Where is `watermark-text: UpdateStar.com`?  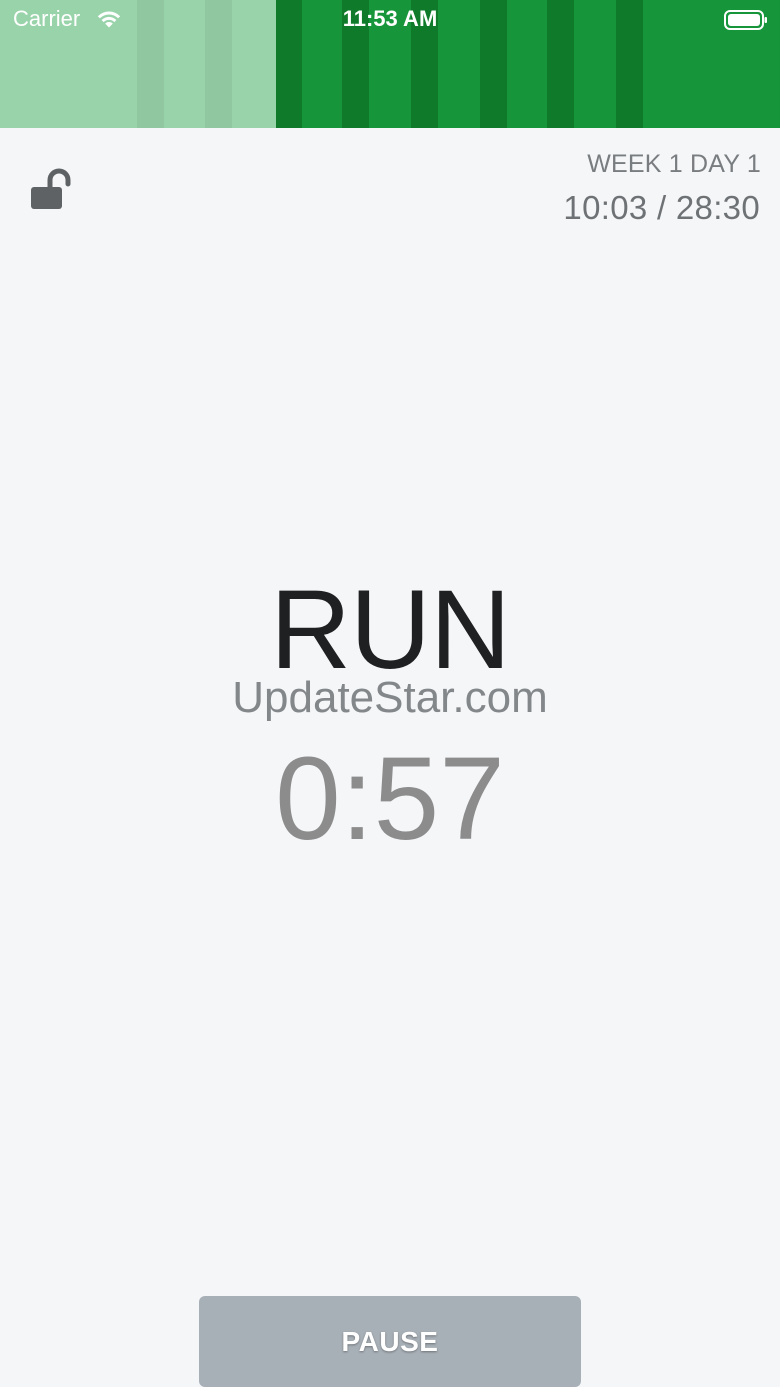 watermark-text: UpdateStar.com is located at coordinates (390, 697).